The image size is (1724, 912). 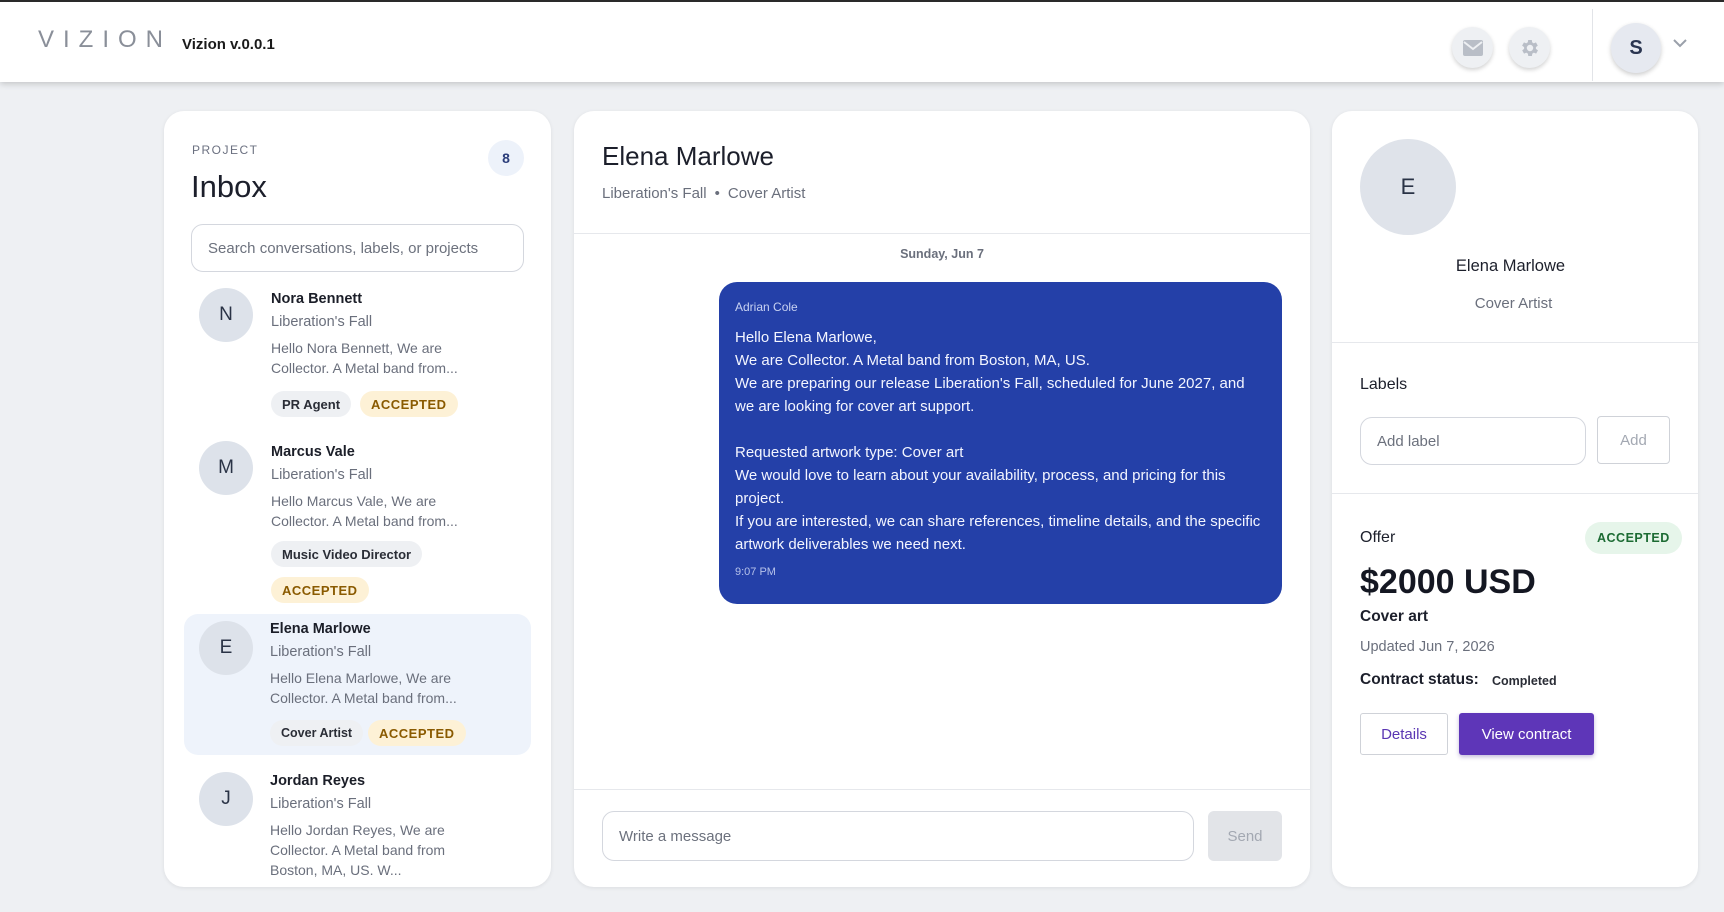 I want to click on add-label-input, so click(x=1473, y=441).